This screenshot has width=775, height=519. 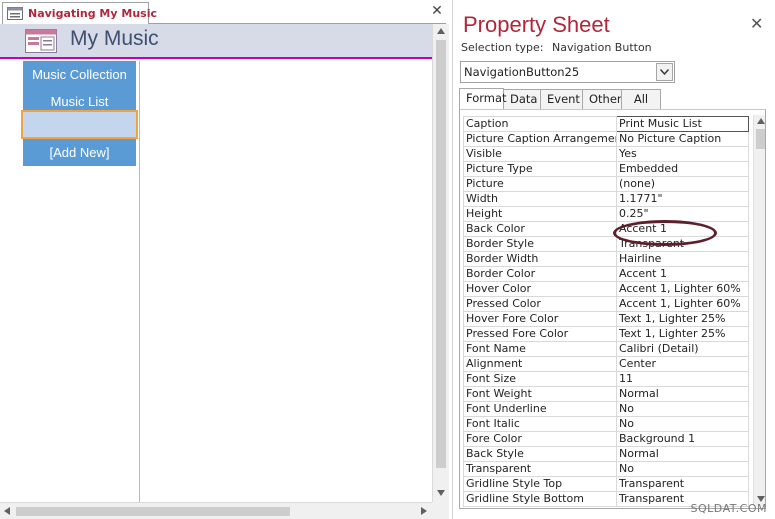 I want to click on property-row: Fore Color Background 1, so click(x=606, y=439).